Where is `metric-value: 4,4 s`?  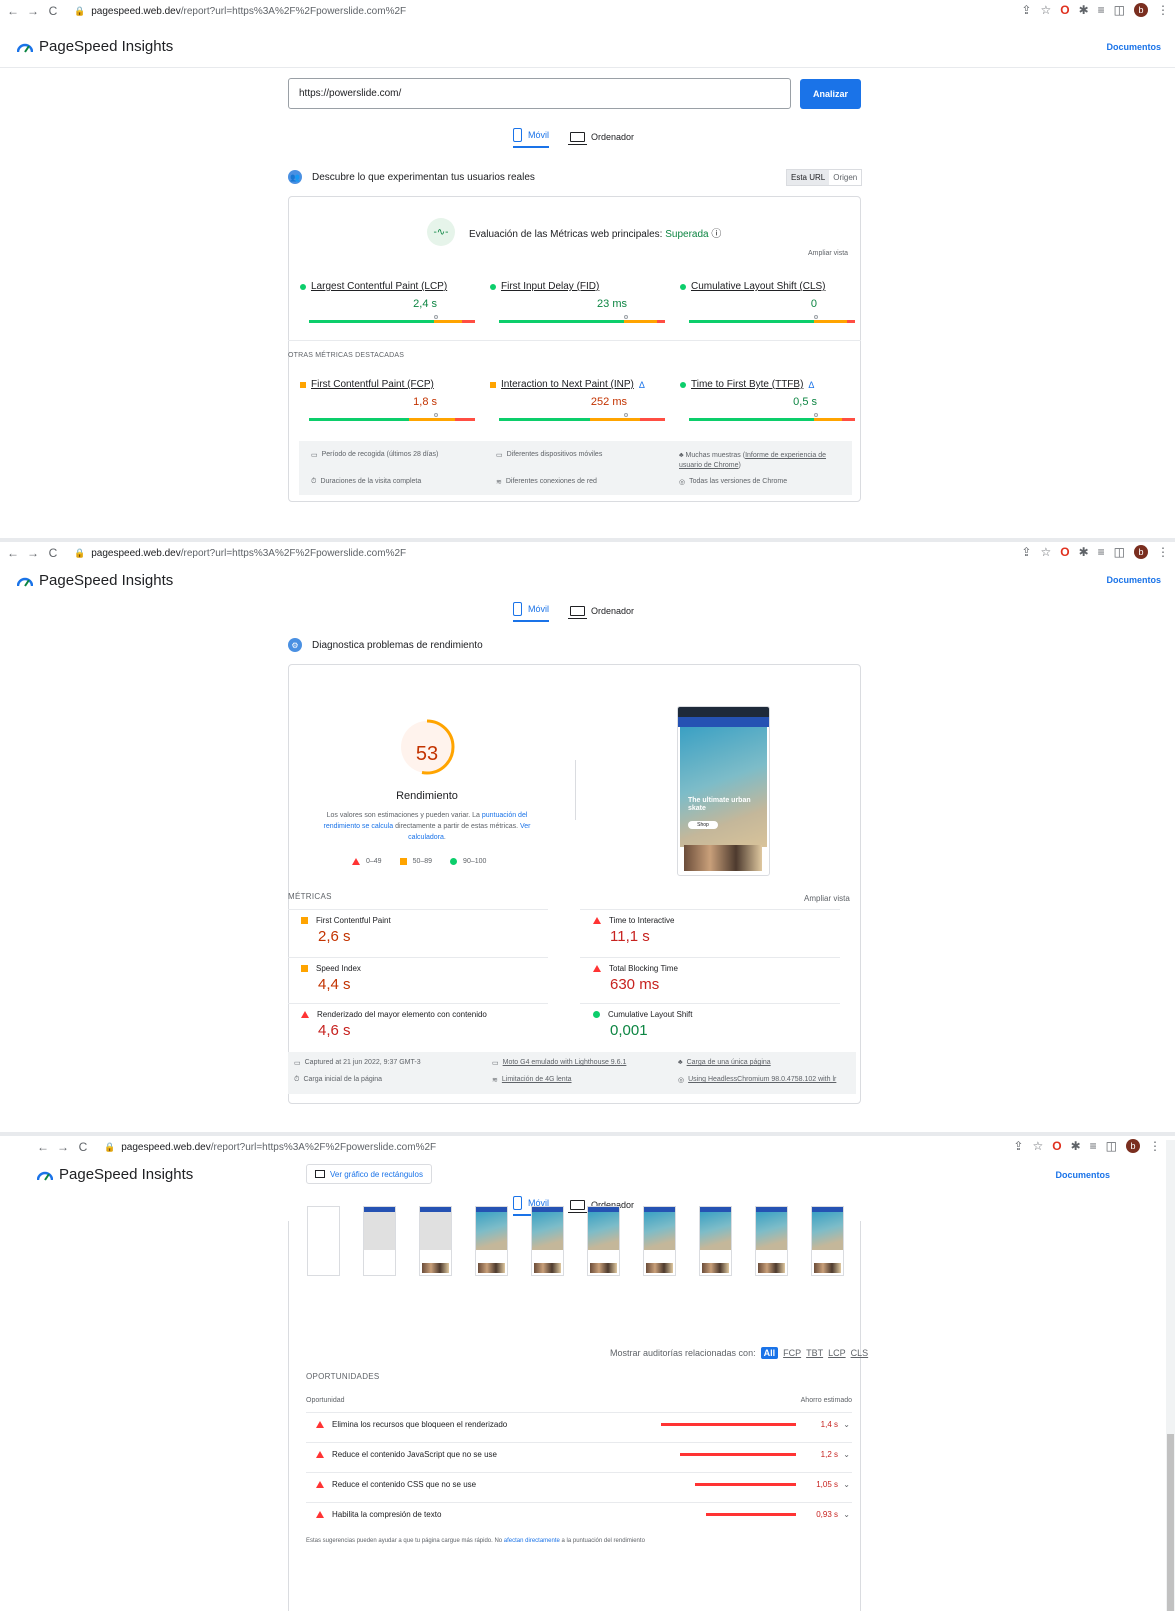
metric-value: 4,4 s is located at coordinates (334, 984).